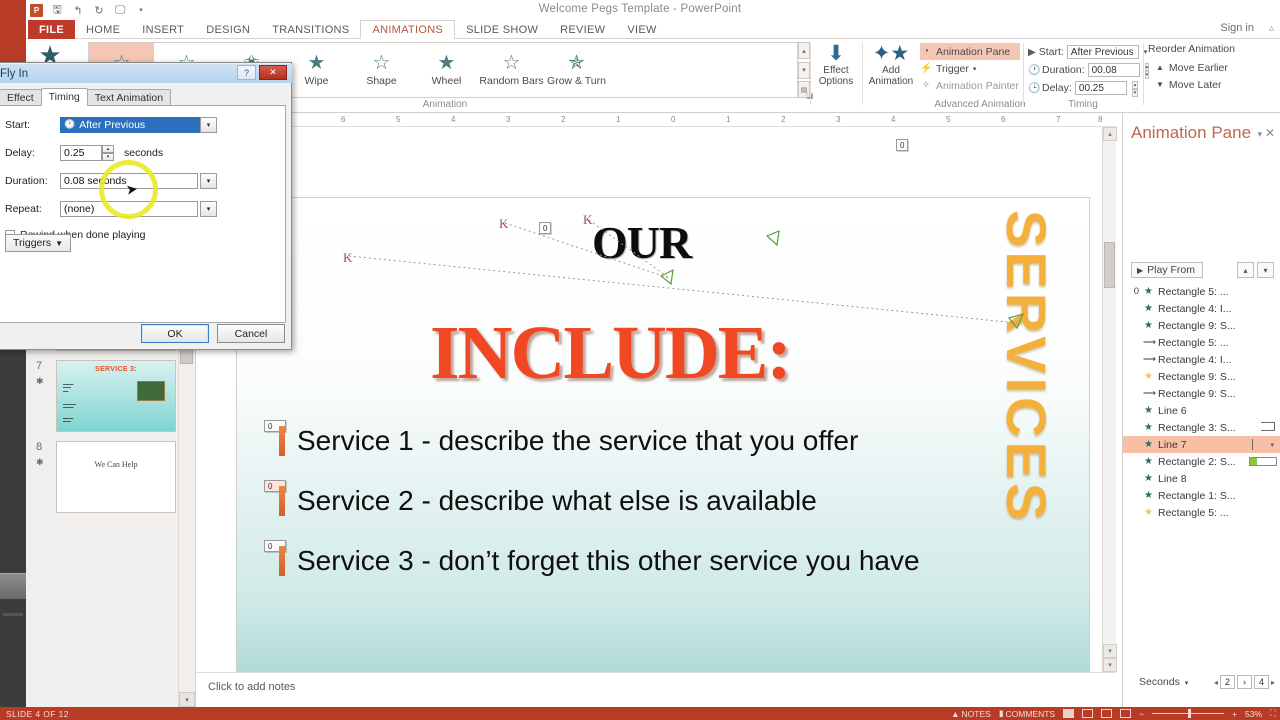 The width and height of the screenshot is (1280, 720). I want to click on animation-reorder-buttons: ▴ ▾, so click(1255, 270).